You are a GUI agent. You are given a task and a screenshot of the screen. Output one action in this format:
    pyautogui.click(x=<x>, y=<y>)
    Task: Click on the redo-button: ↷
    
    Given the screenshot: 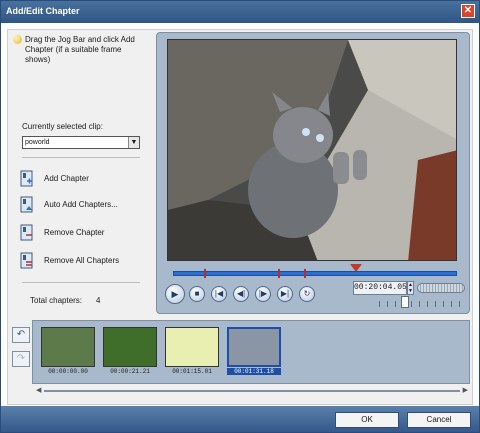 What is the action you would take?
    pyautogui.click(x=21, y=359)
    